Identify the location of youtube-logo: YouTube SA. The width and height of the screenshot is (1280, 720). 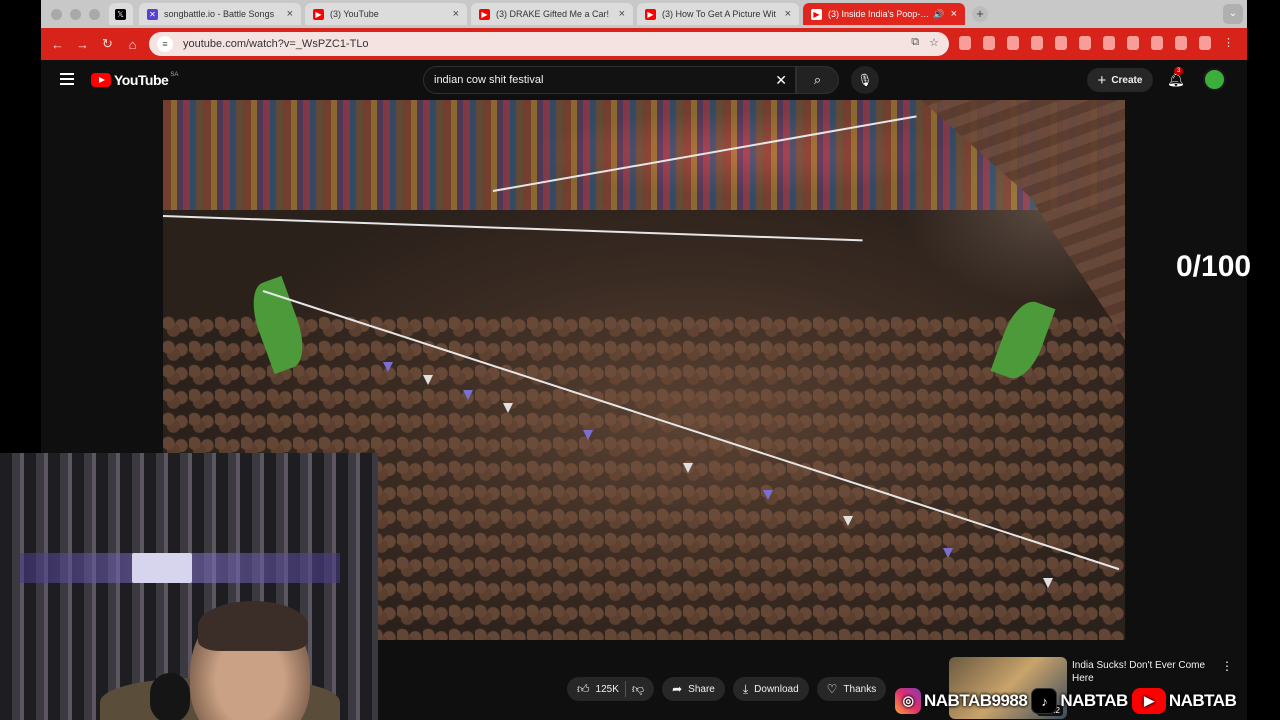
(134, 80).